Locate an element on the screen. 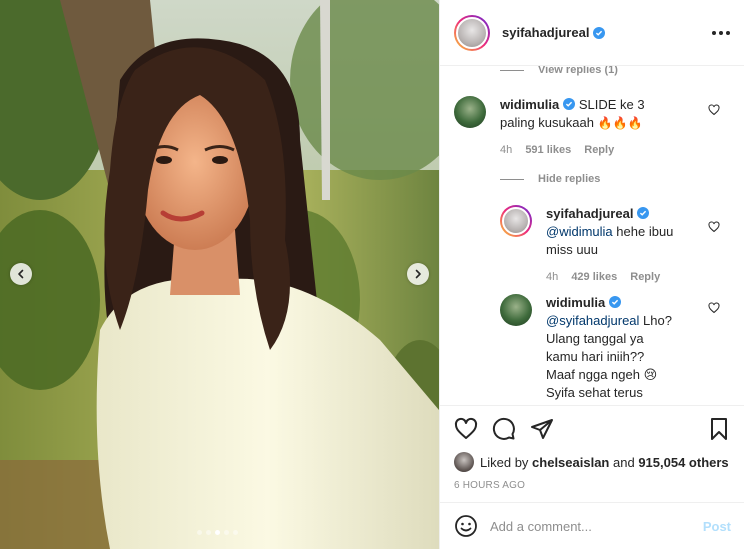 Image resolution: width=744 pixels, height=549 pixels. hide-replies-label: Hide replies is located at coordinates (569, 179).